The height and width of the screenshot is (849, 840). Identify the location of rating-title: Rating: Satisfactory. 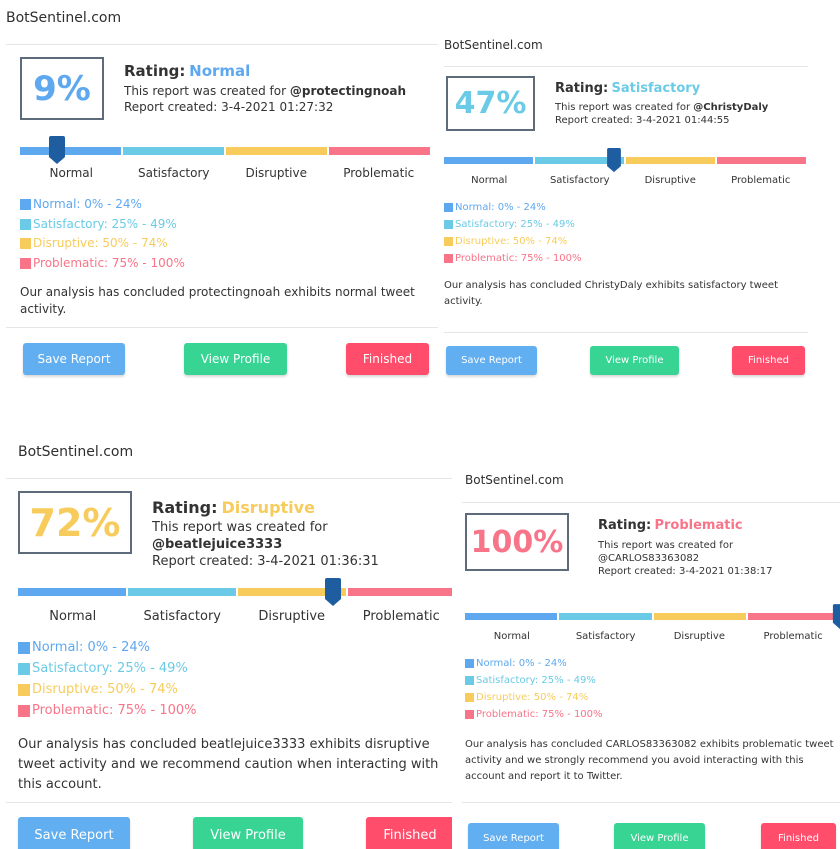
(627, 88).